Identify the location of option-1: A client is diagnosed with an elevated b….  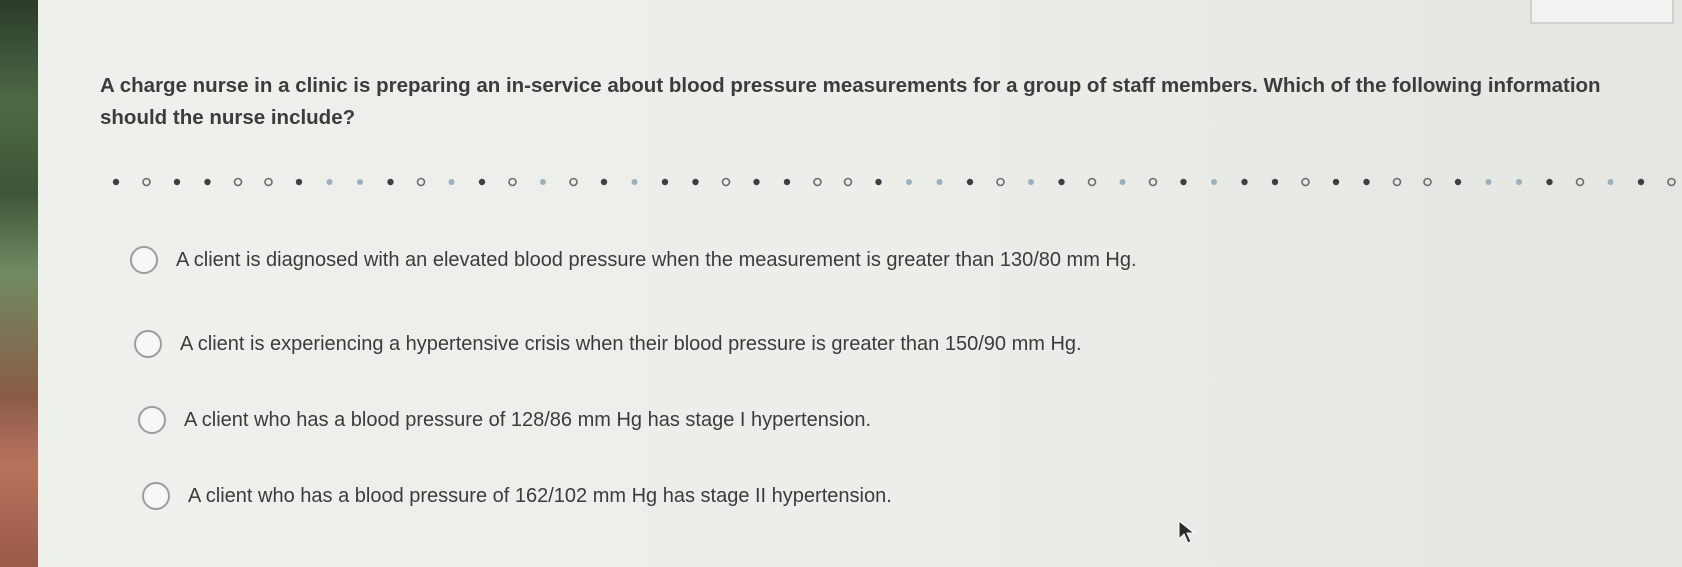
(633, 260).